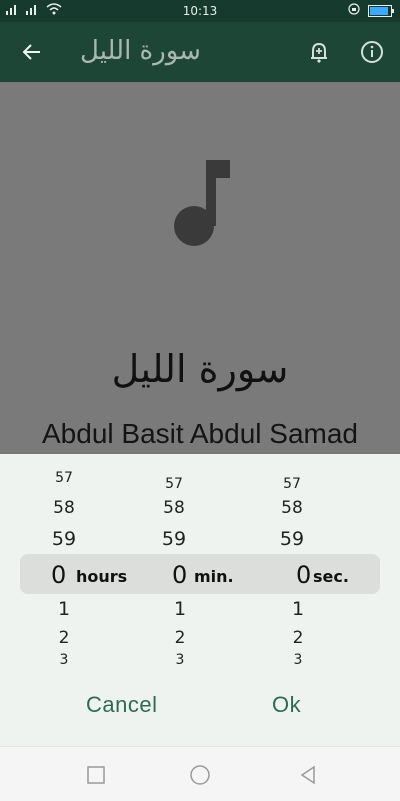 The width and height of the screenshot is (400, 801). Describe the element at coordinates (372, 52) in the screenshot. I see `info-icon` at that location.